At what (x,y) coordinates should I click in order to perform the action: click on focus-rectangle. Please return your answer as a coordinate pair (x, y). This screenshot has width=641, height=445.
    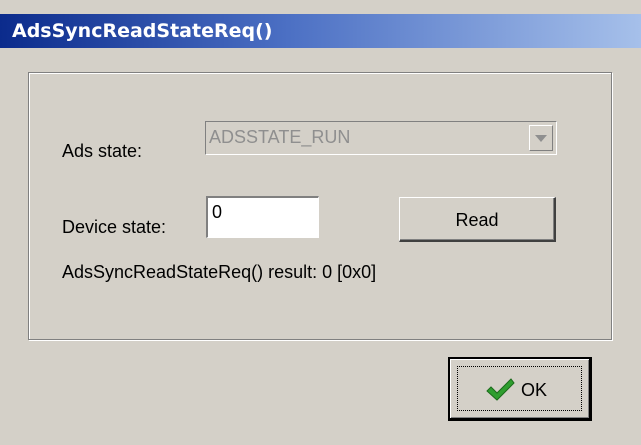
    Looking at the image, I should click on (519, 388).